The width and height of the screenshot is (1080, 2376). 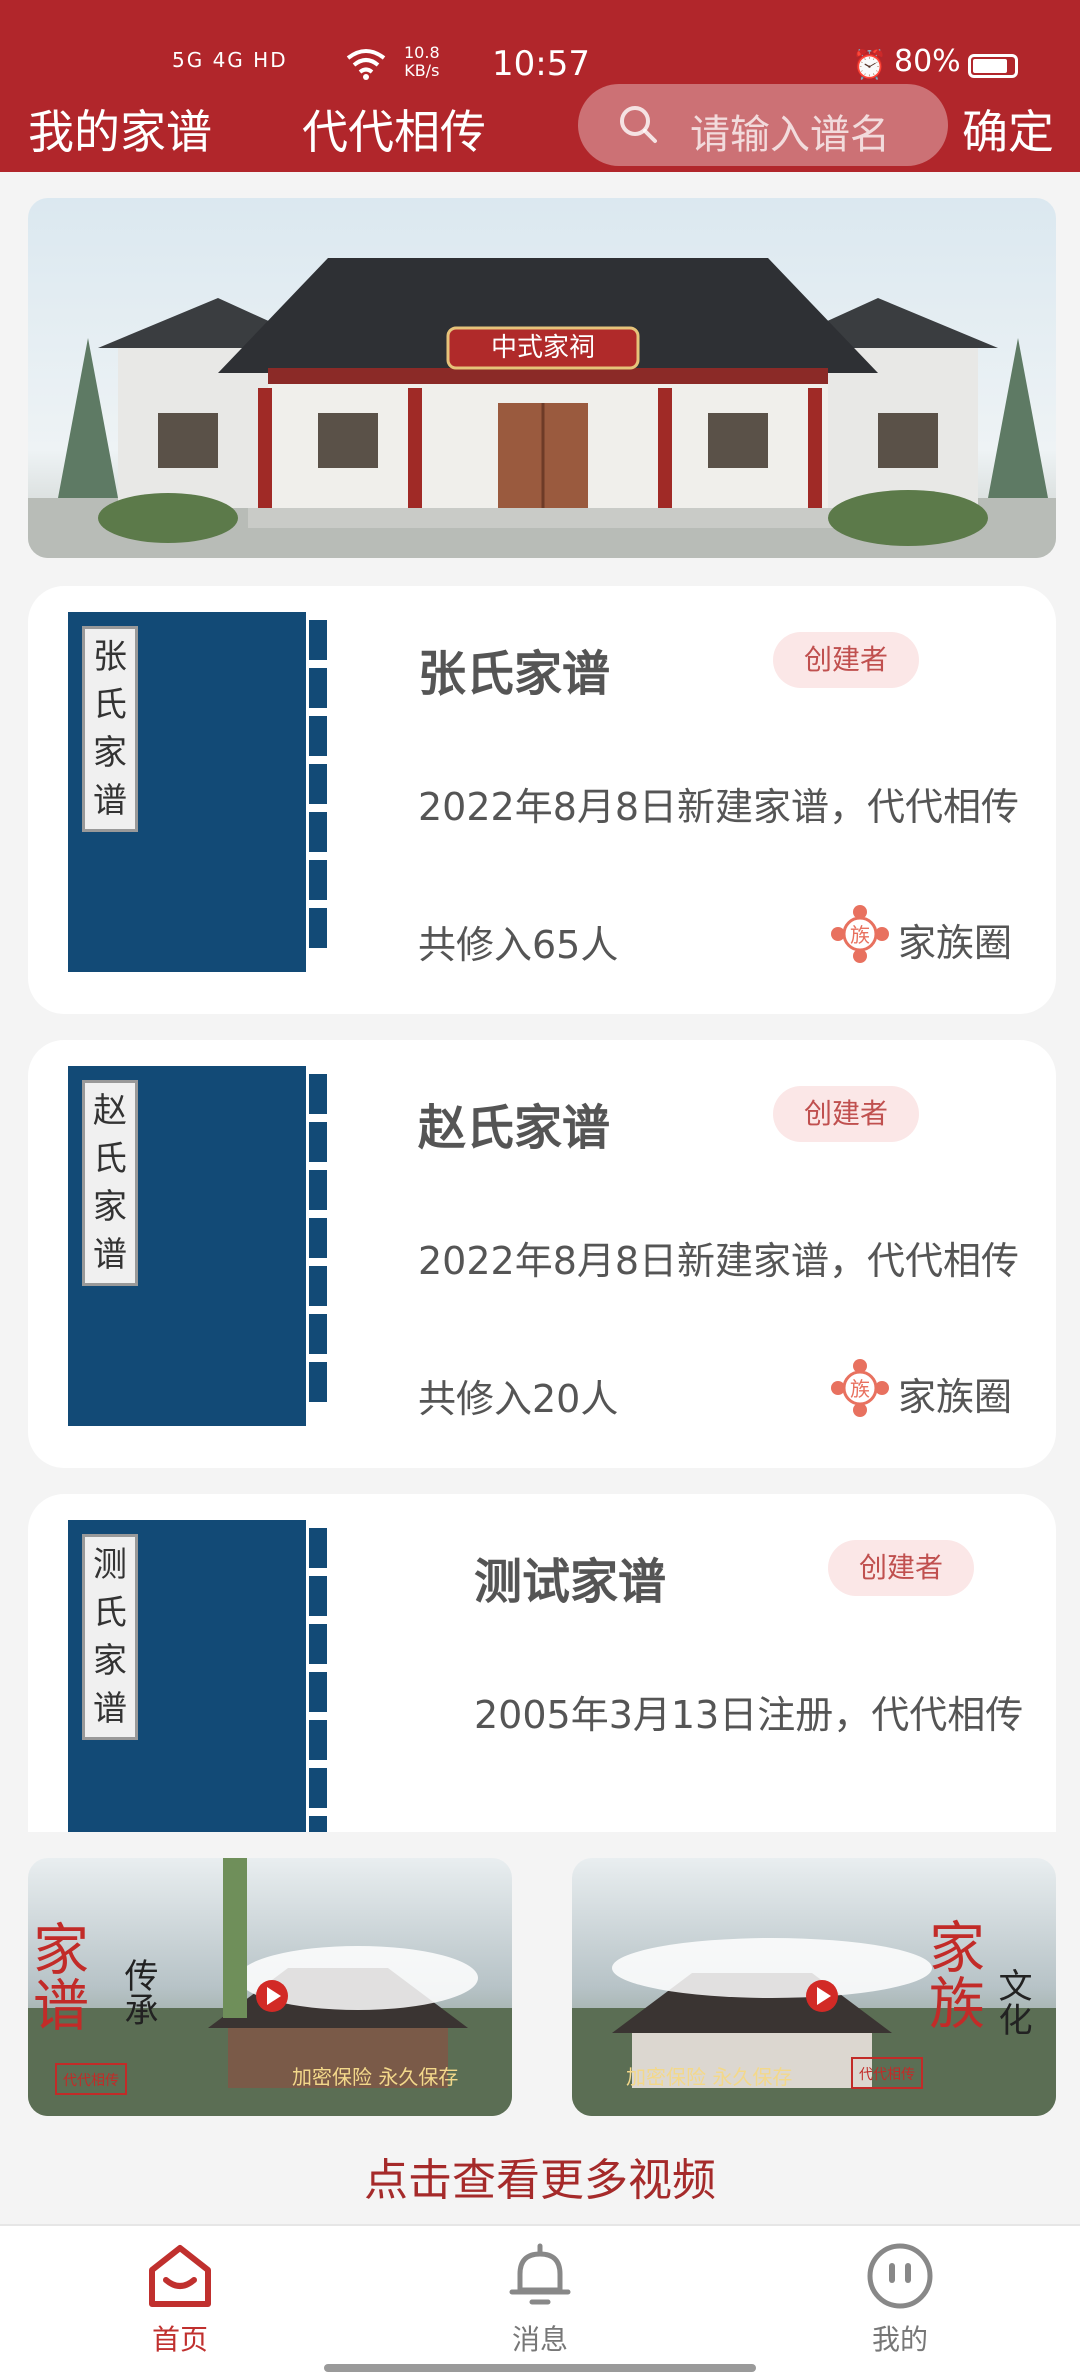 I want to click on video-thumbnail-image: 家谱 传承 加密保险 永久保存 代代相传, so click(x=270, y=1987).